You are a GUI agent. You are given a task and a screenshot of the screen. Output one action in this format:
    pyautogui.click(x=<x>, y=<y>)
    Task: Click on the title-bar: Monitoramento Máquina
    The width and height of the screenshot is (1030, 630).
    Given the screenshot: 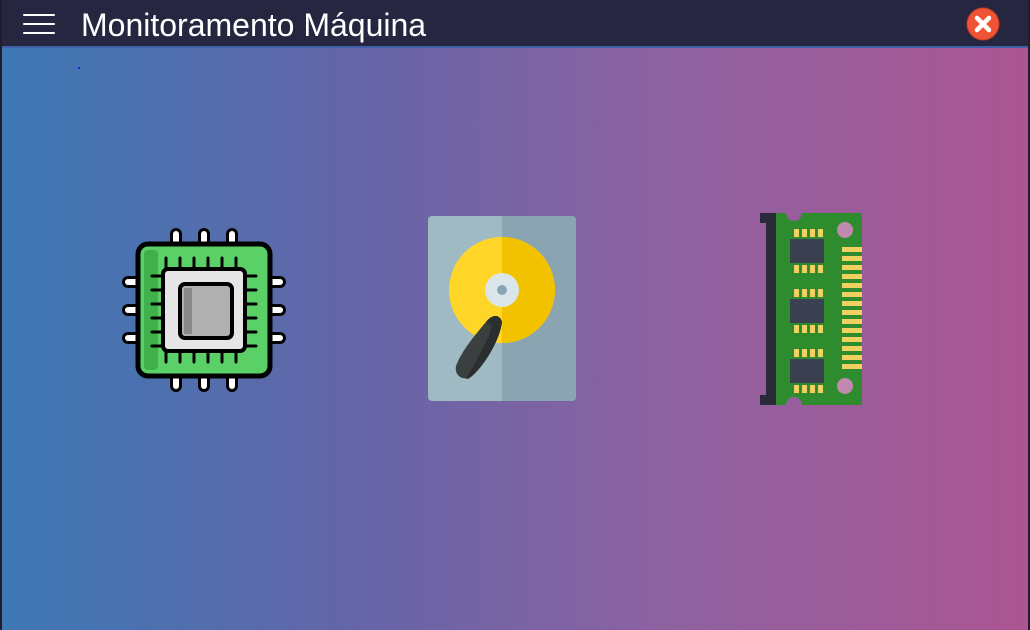 What is the action you would take?
    pyautogui.click(x=515, y=24)
    